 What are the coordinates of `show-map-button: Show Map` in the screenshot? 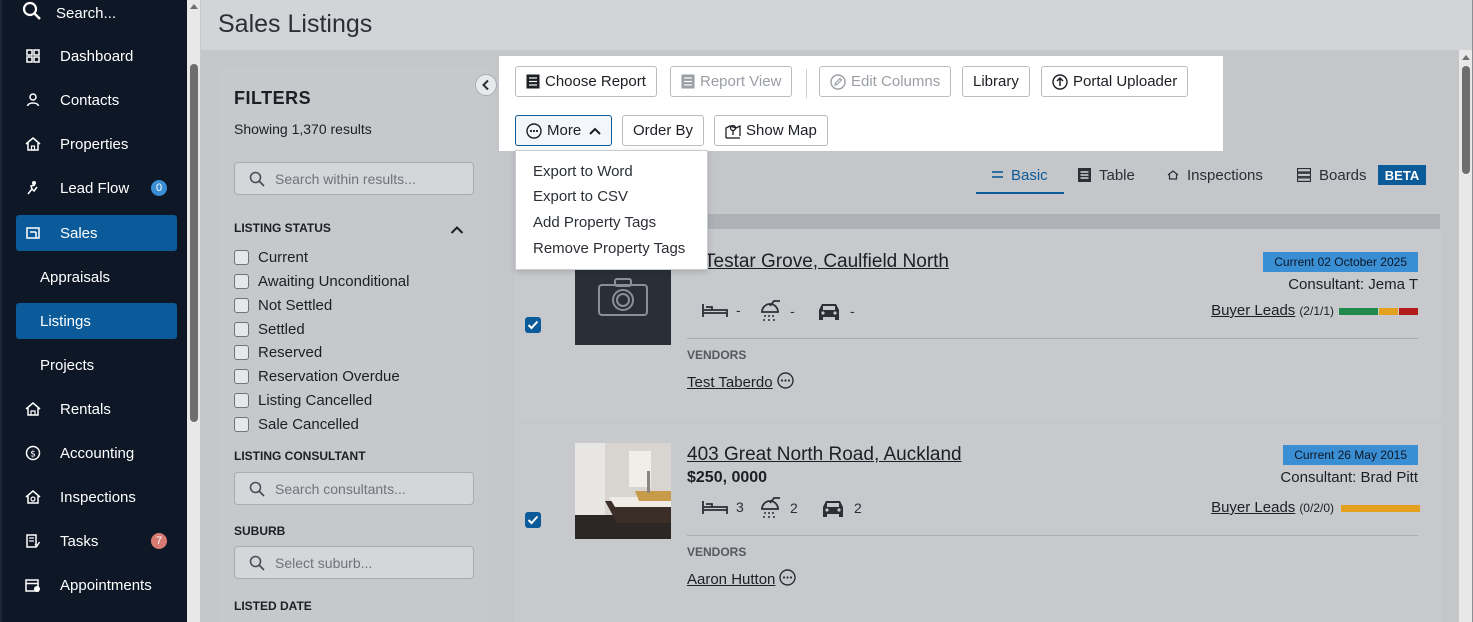 It's located at (771, 130).